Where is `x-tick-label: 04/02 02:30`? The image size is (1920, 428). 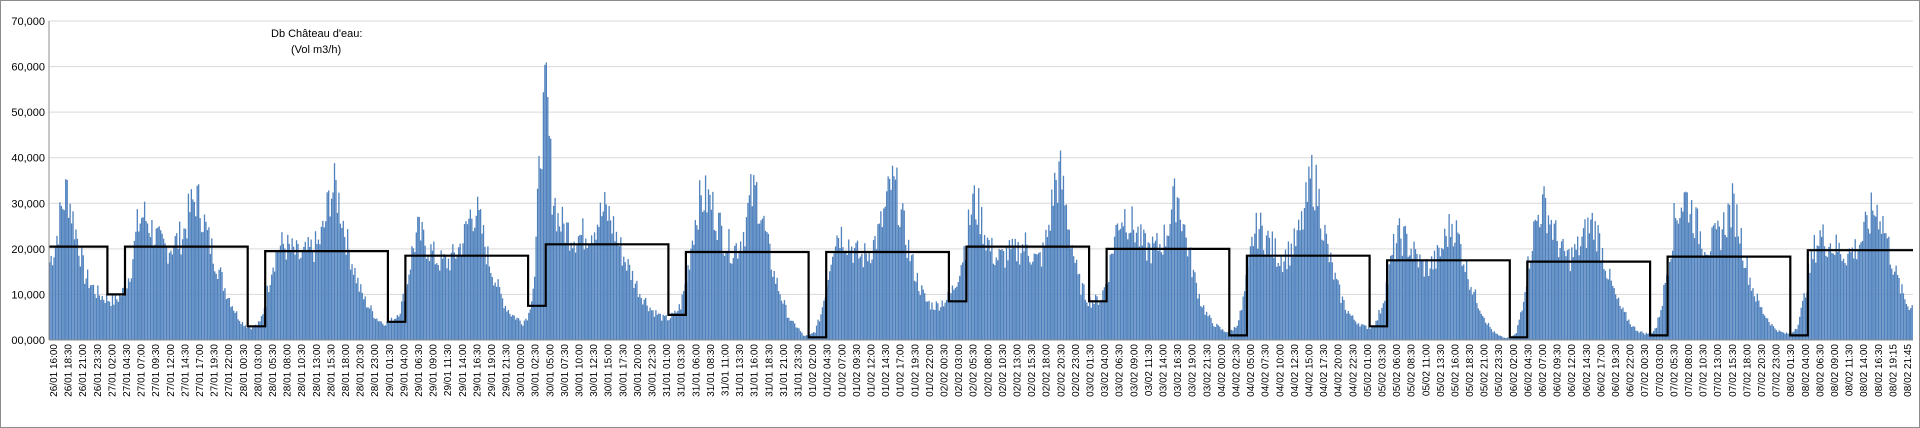 x-tick-label: 04/02 02:30 is located at coordinates (1237, 370).